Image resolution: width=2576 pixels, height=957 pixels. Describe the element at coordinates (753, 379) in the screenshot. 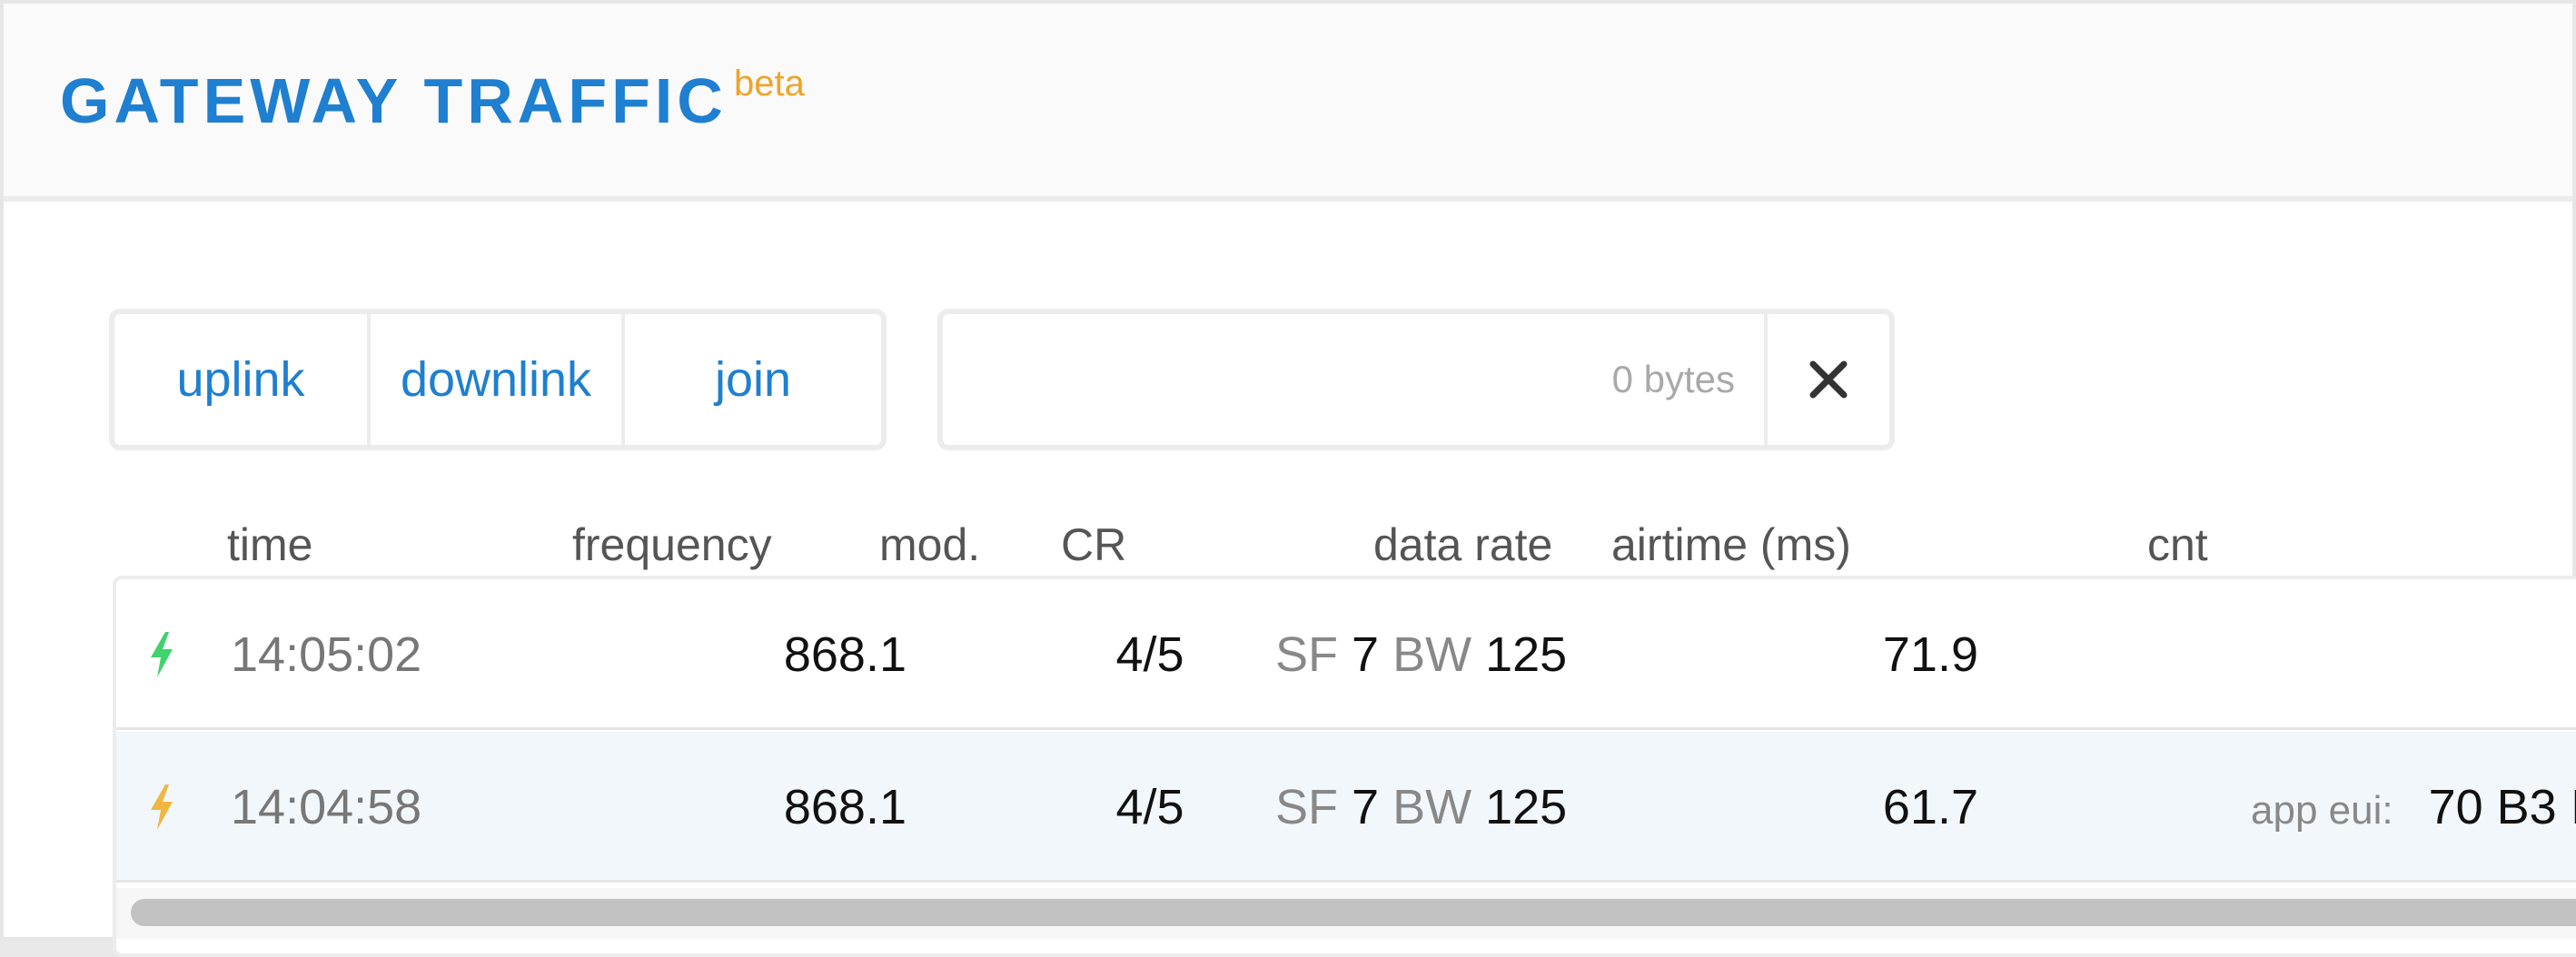

I see `join-filter-button: join` at that location.